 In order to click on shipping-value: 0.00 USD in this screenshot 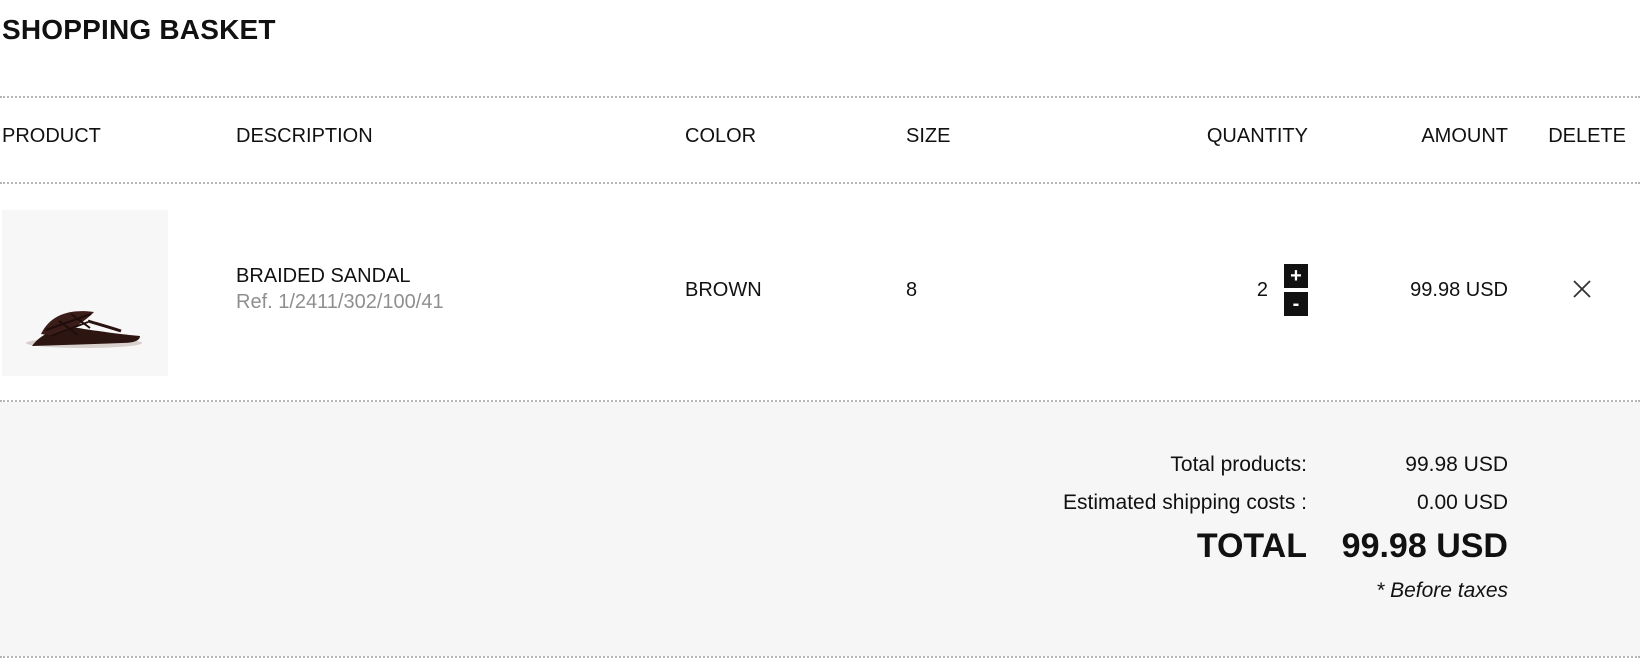, I will do `click(1462, 502)`.